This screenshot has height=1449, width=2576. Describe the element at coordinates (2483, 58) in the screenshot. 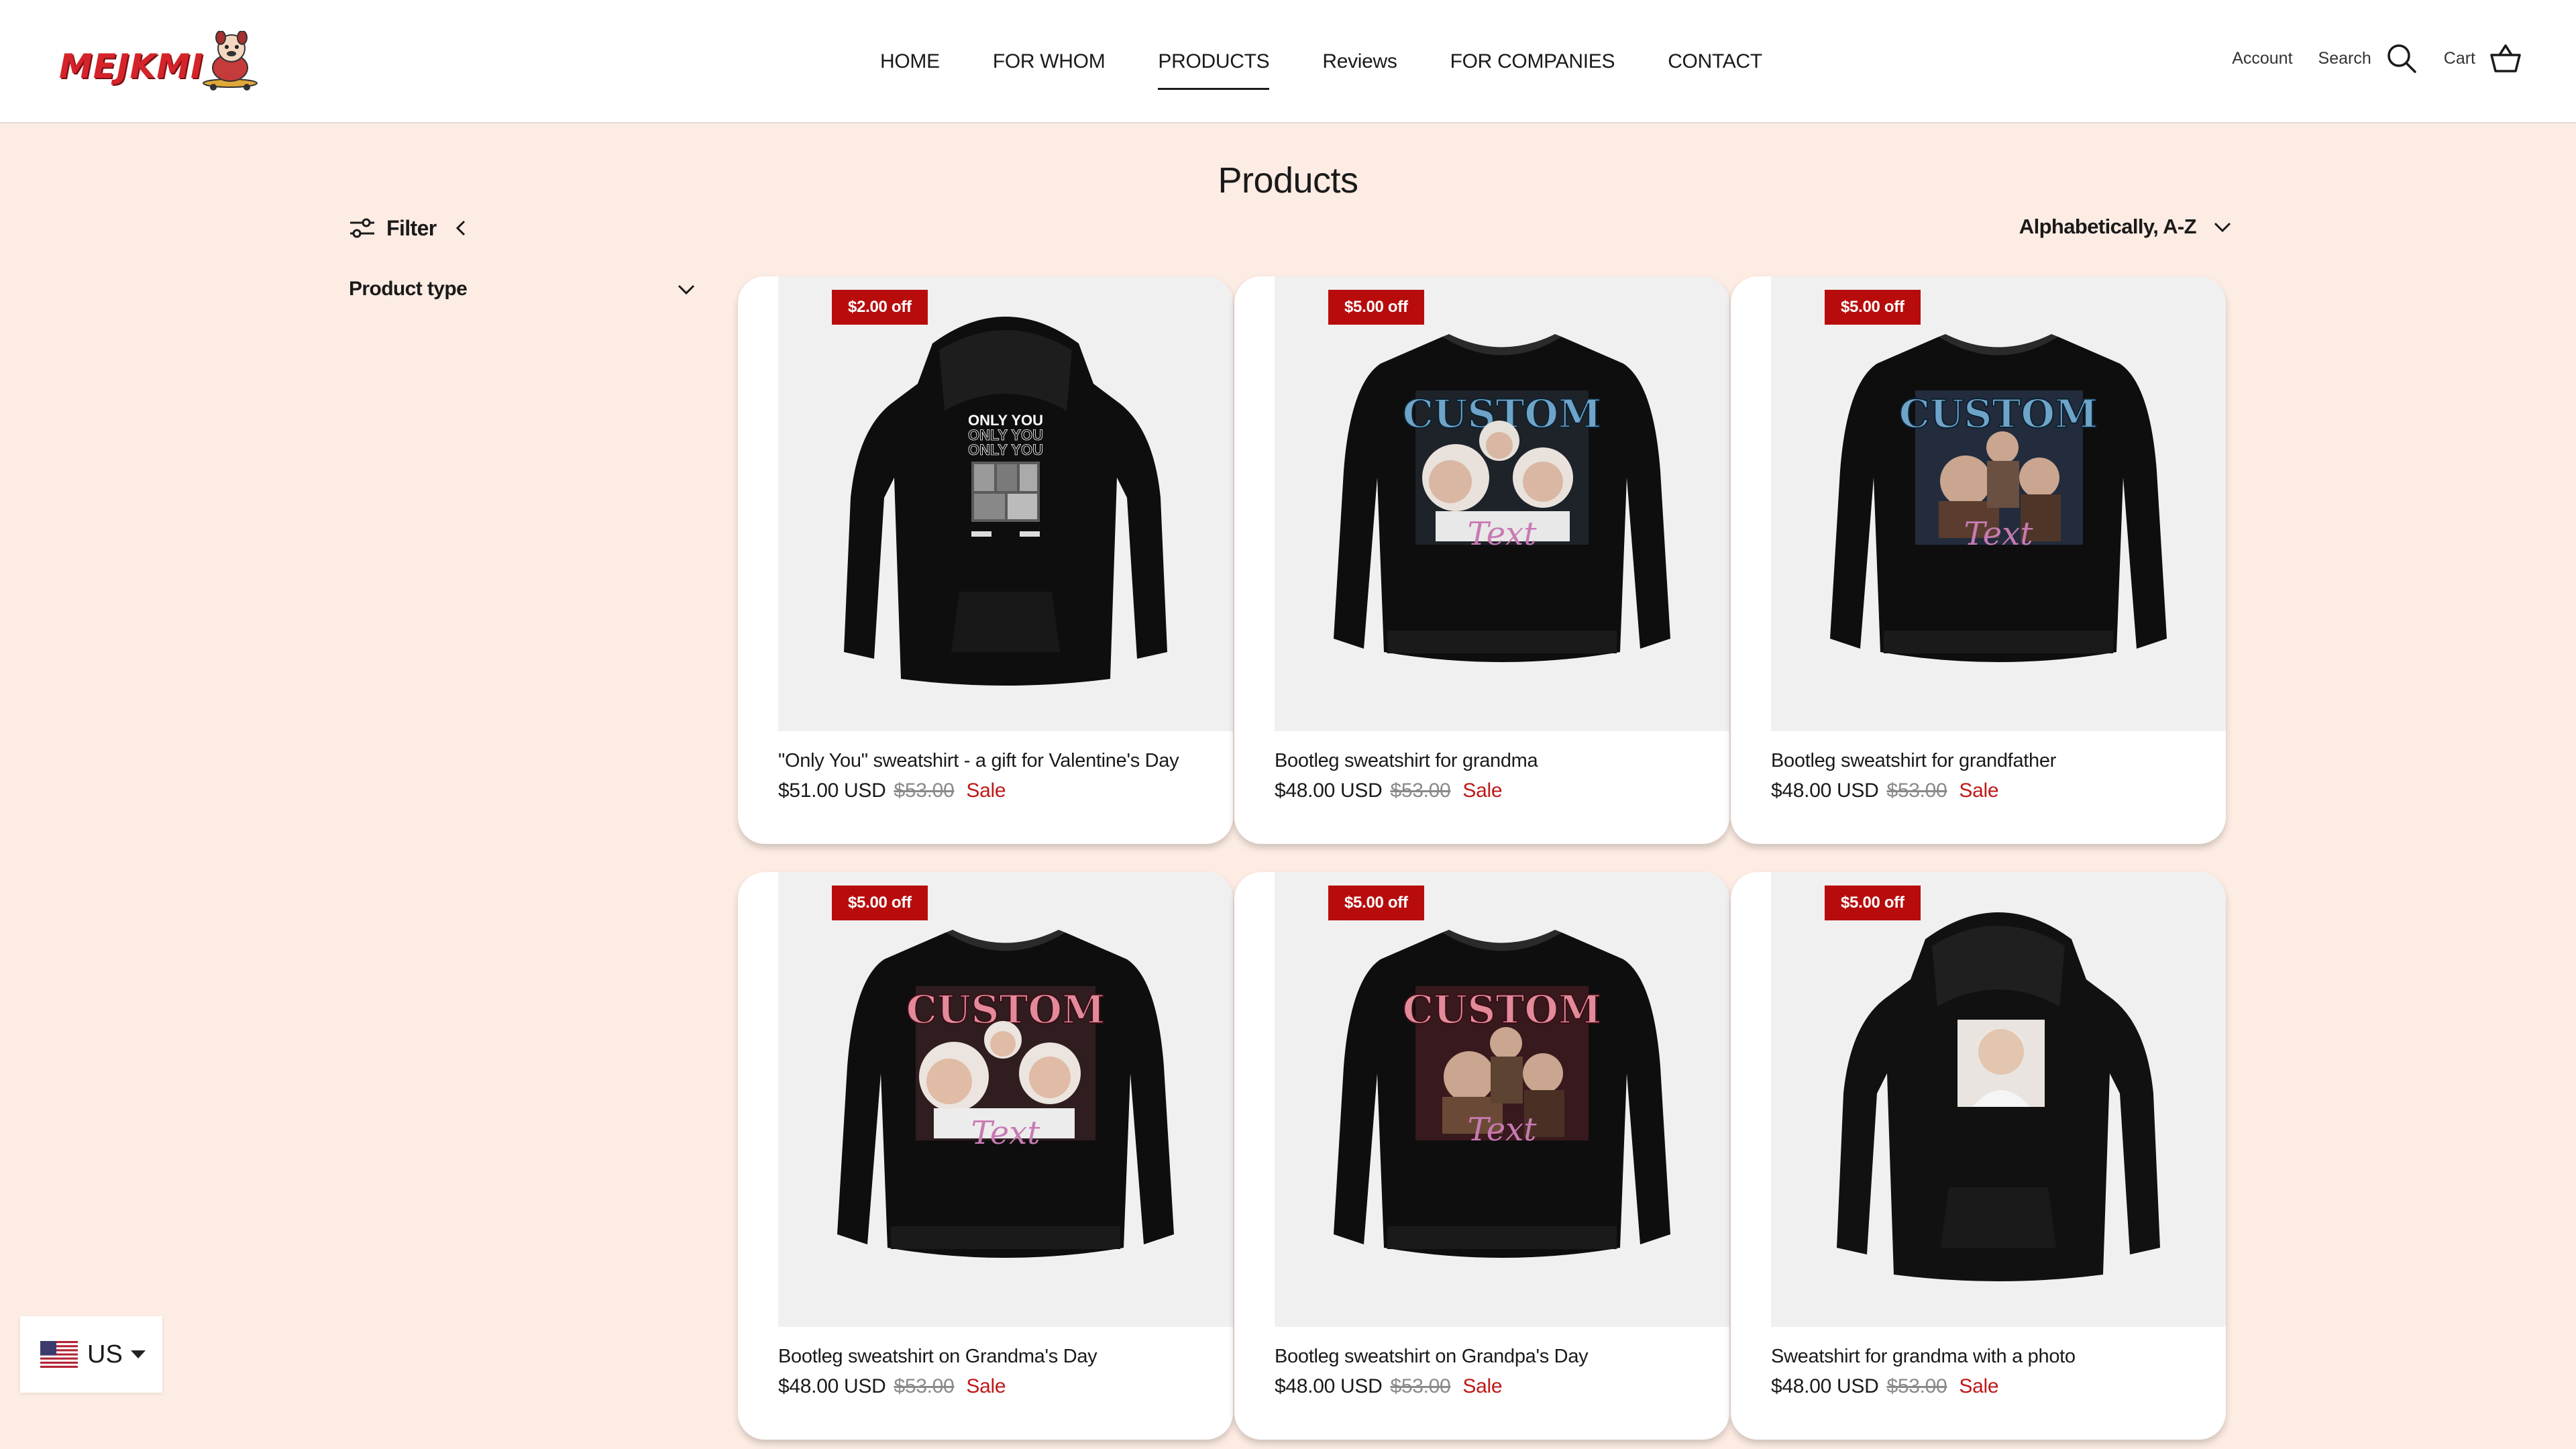

I see `cart-button: Cart` at that location.